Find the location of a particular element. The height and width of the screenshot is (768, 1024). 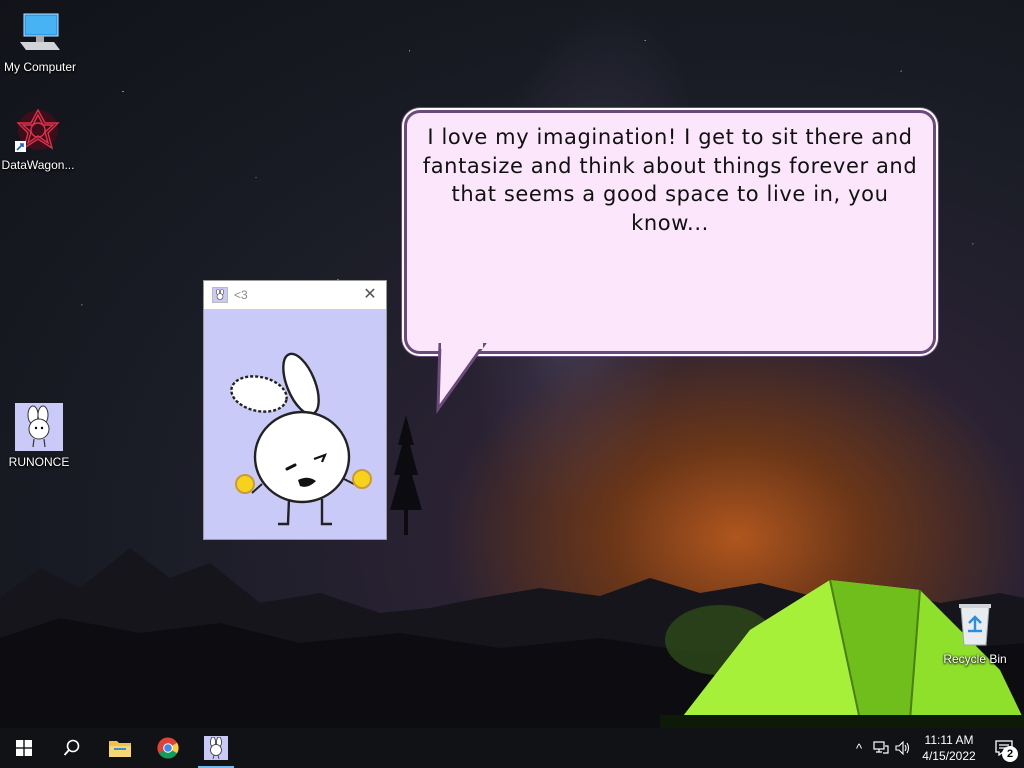

network-button is located at coordinates (881, 748).